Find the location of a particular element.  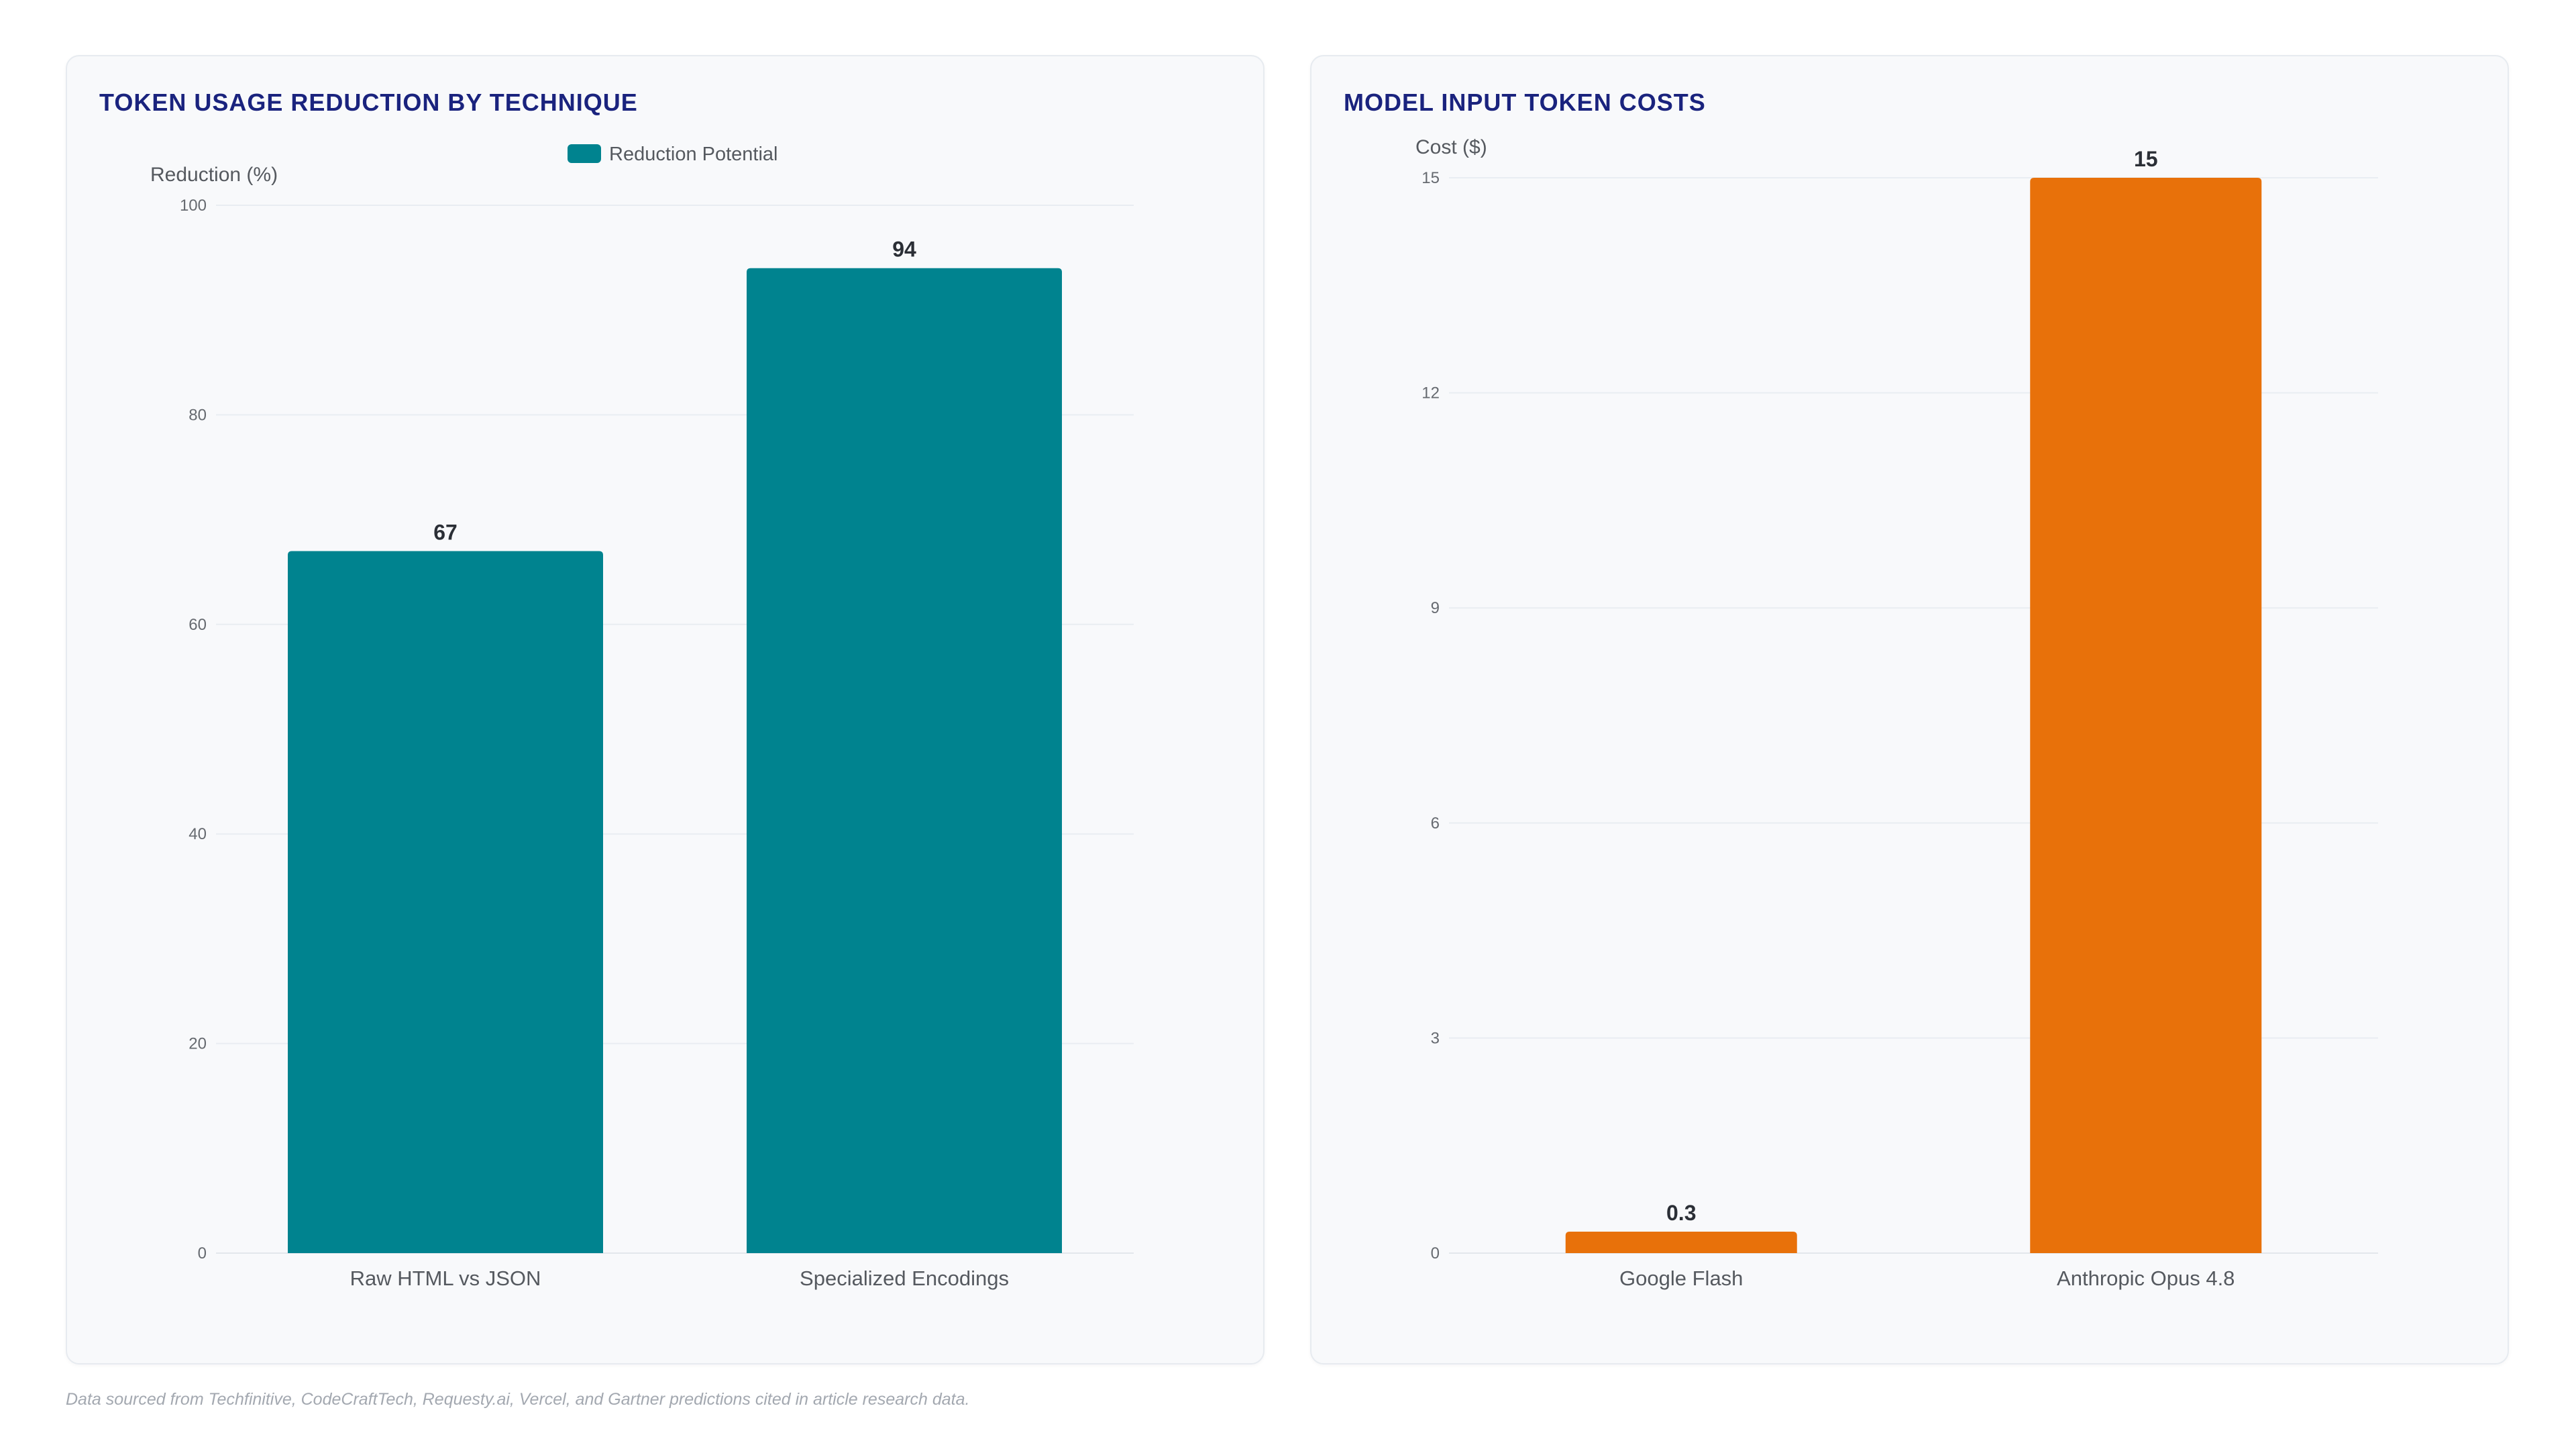

x-category-label: Google Flash is located at coordinates (1681, 1278).